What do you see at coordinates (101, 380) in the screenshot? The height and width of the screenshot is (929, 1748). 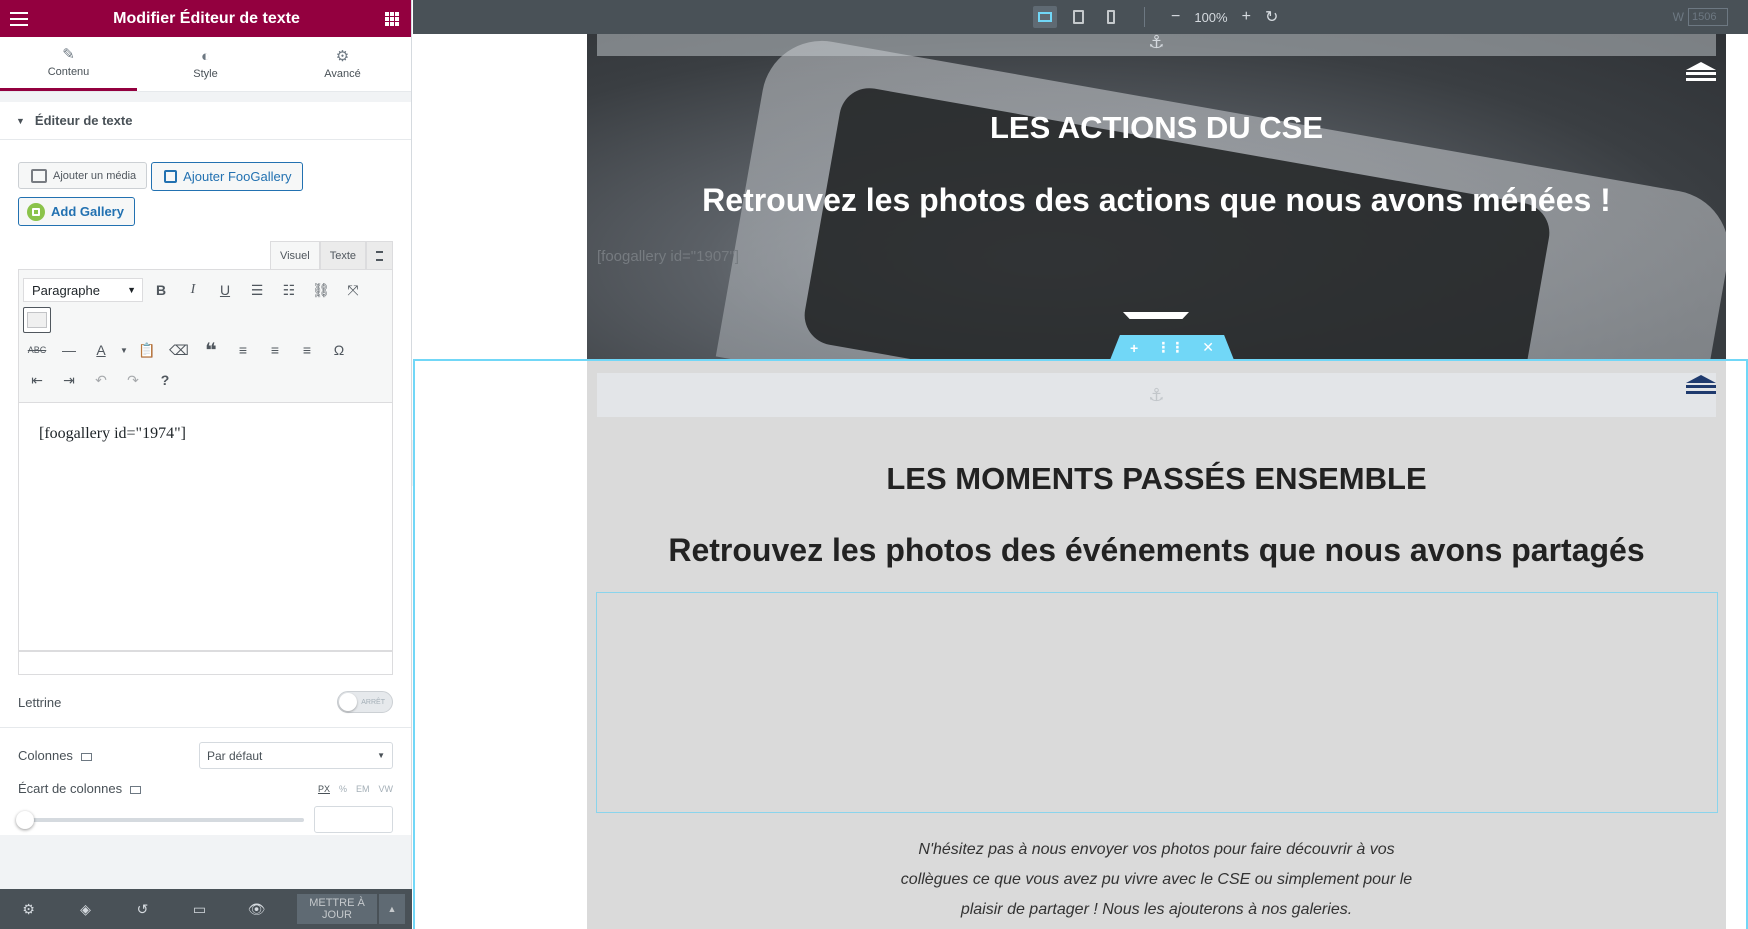 I see `undo-button: ↶` at bounding box center [101, 380].